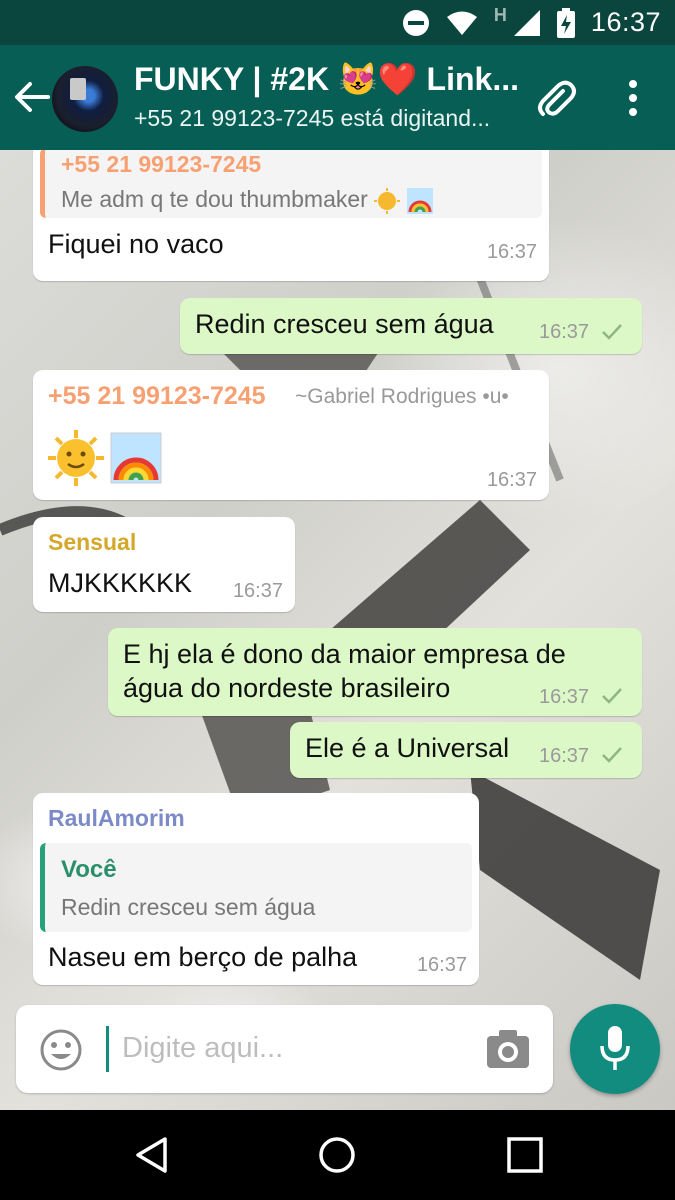  Describe the element at coordinates (565, 22) in the screenshot. I see `battery-charging-icon` at that location.